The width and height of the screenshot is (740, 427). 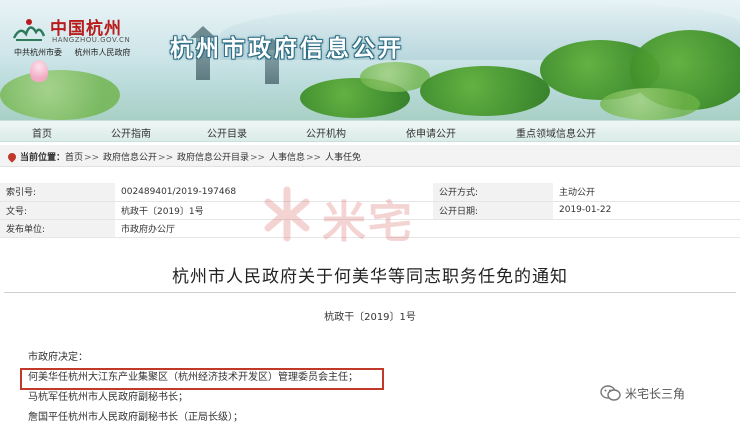 I want to click on breadcrumb-link: 政府信息公开, so click(x=130, y=158).